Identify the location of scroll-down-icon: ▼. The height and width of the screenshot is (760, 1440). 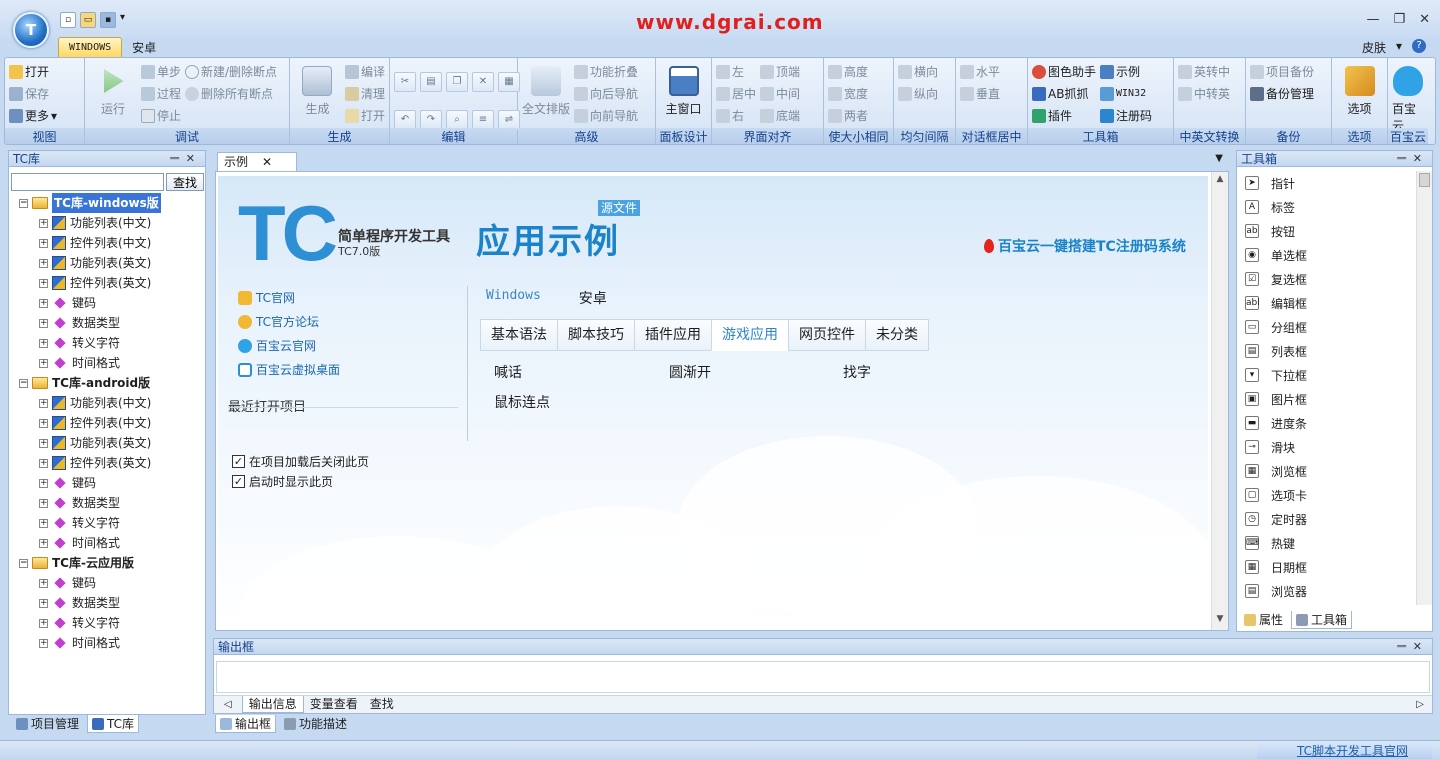
(1220, 619).